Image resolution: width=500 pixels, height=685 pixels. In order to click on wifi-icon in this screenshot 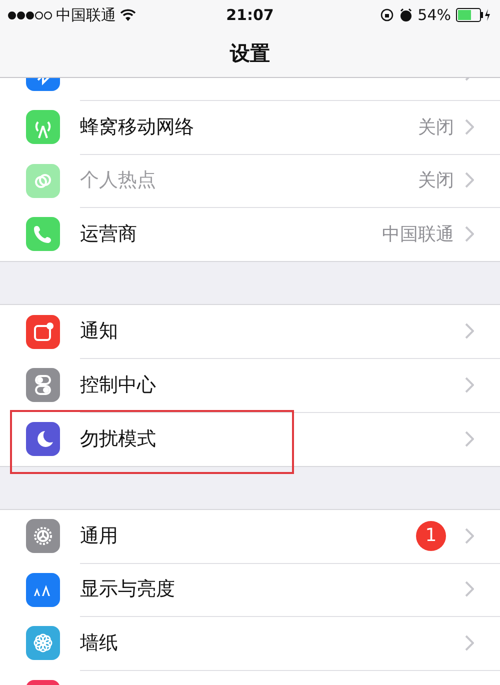, I will do `click(128, 15)`.